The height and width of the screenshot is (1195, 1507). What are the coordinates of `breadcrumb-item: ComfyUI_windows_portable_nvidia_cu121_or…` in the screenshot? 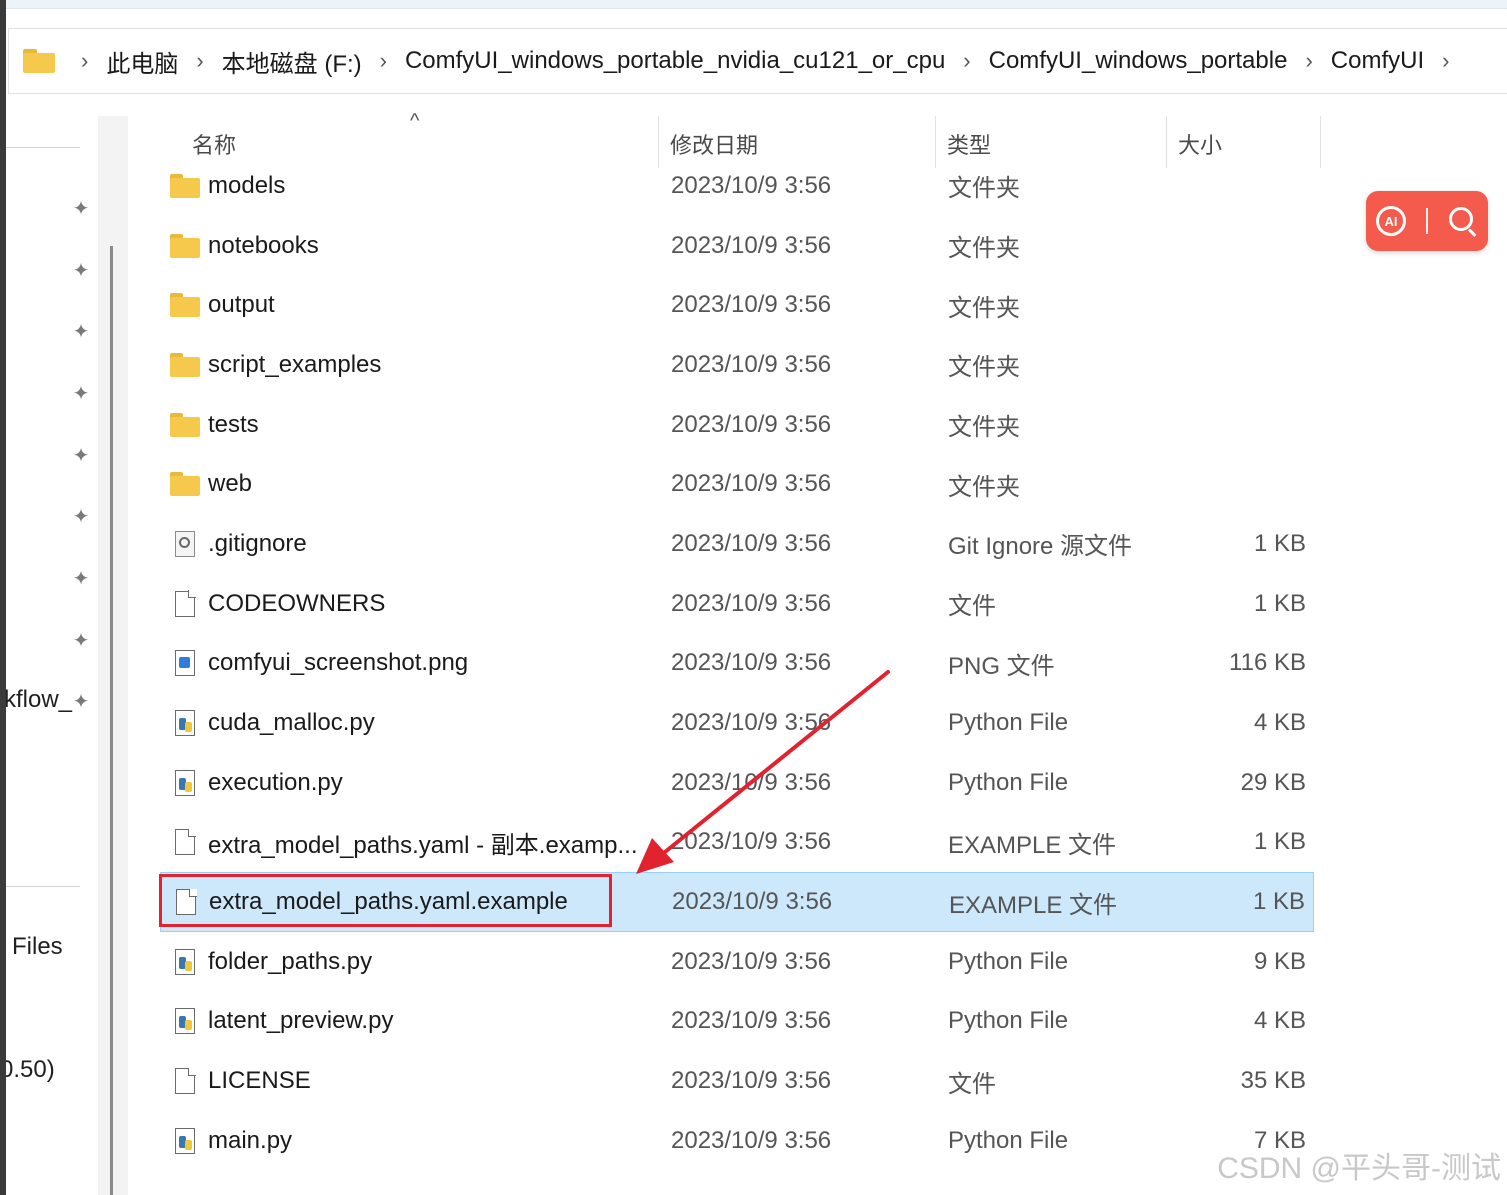 It's located at (675, 61).